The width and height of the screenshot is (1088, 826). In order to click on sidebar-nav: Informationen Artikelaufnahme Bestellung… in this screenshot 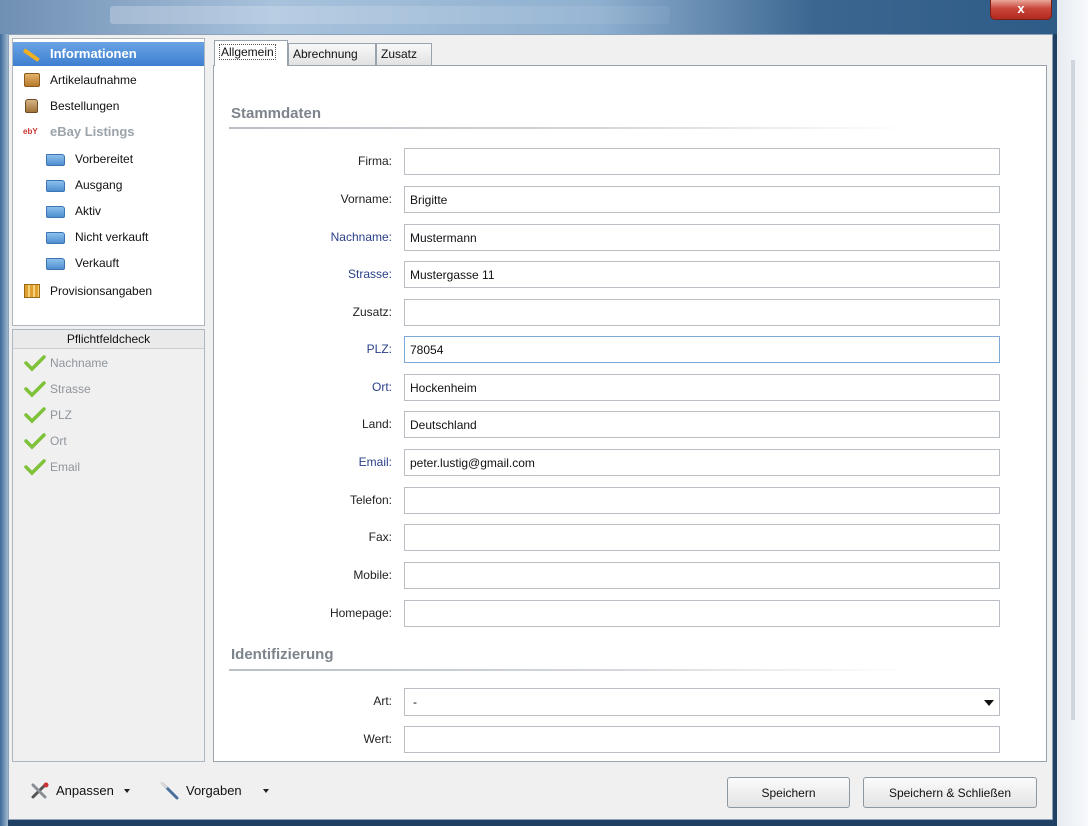, I will do `click(108, 182)`.